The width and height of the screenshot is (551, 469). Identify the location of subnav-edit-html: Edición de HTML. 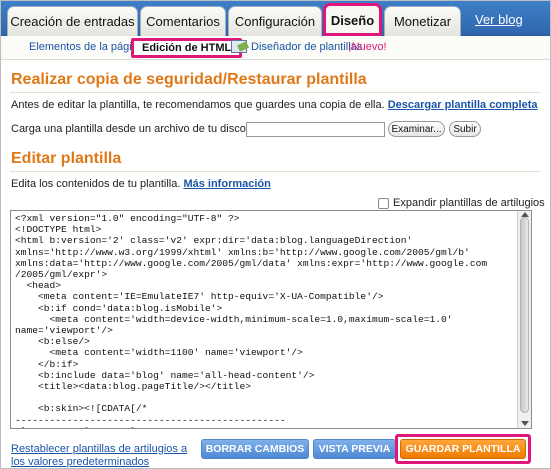
(187, 48).